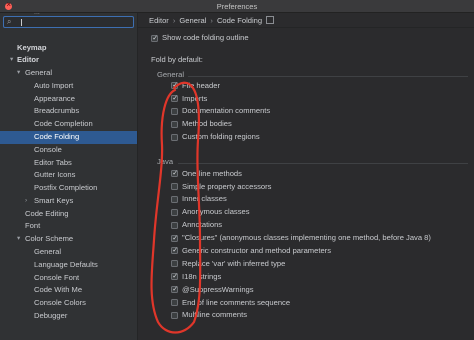  What do you see at coordinates (53, 162) in the screenshot?
I see `sidebar-item-label: Editor Tabs` at bounding box center [53, 162].